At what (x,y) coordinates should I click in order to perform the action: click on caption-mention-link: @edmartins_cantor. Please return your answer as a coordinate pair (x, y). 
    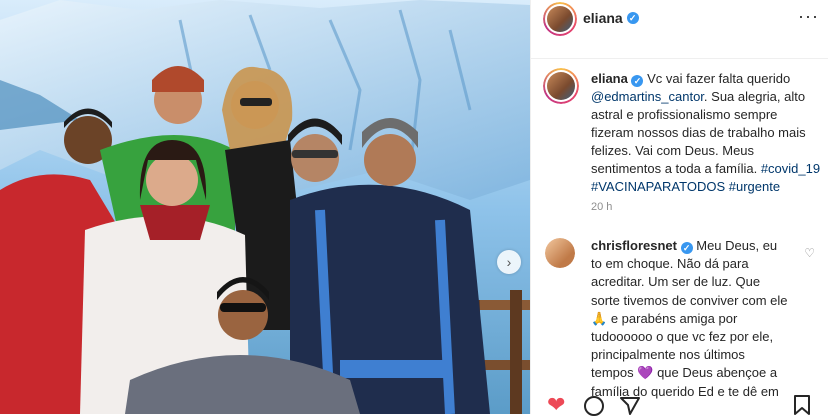
    Looking at the image, I should click on (647, 96).